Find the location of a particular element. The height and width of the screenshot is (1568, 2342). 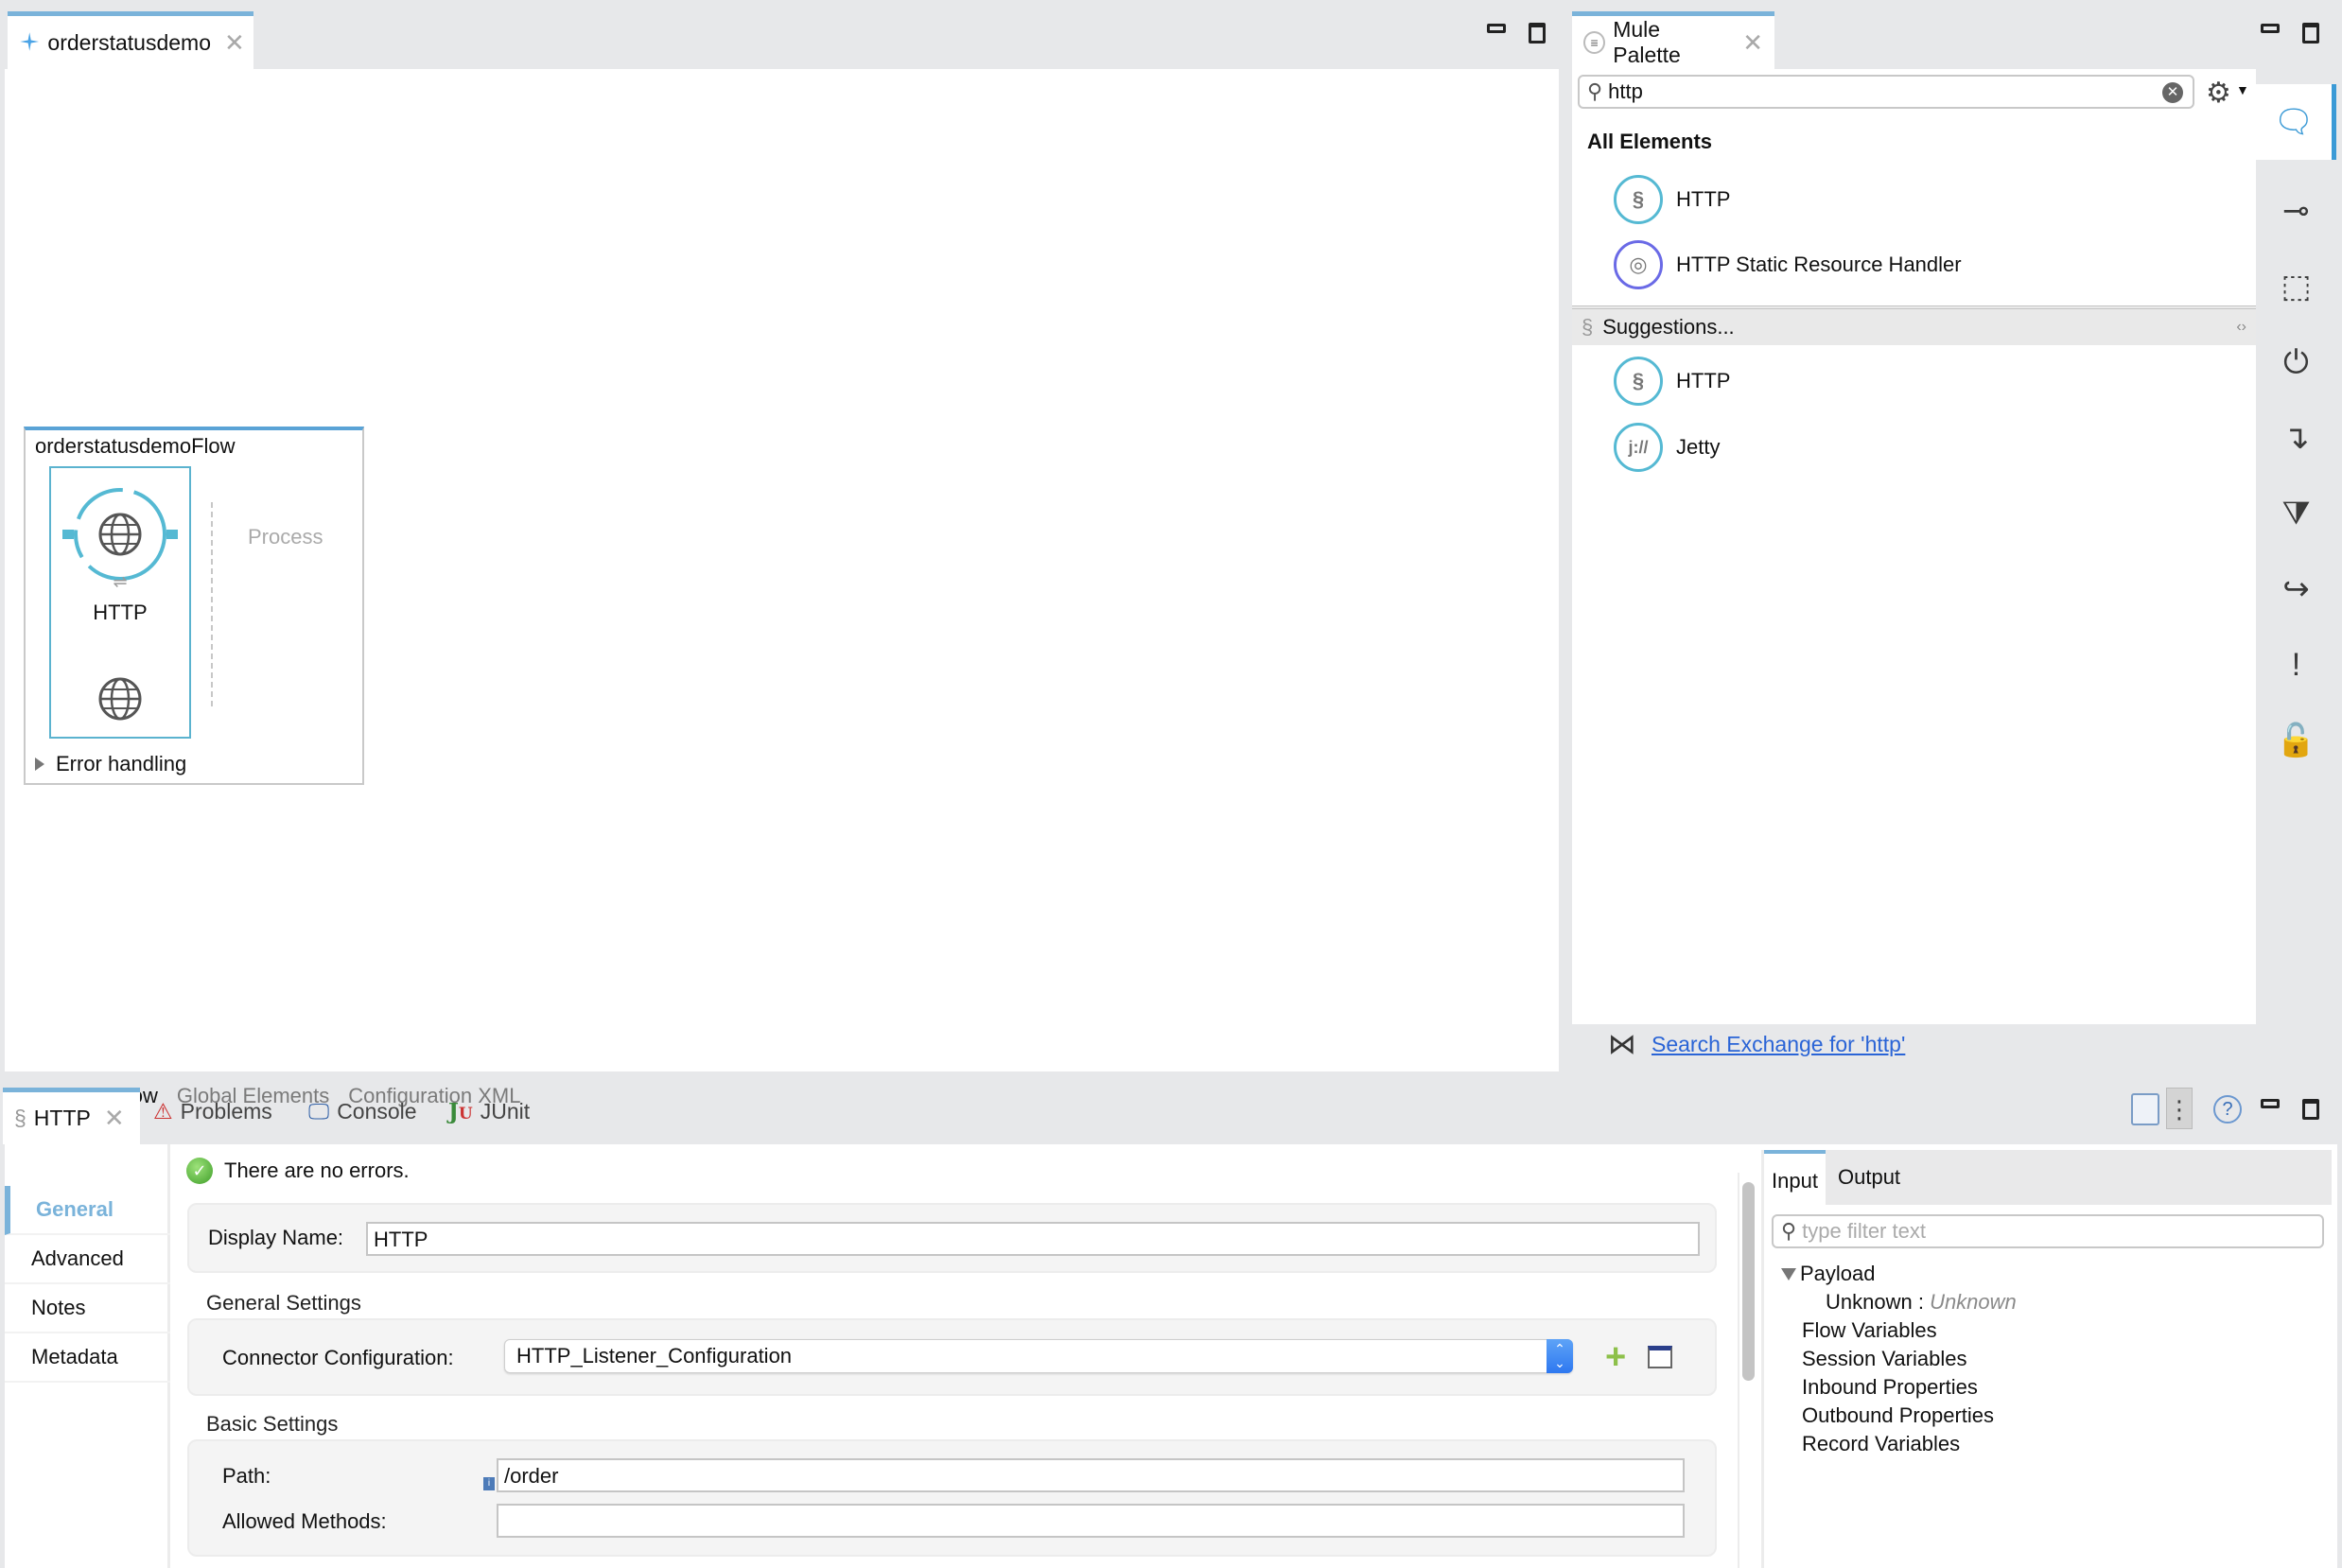

flow-name: orderstatusdemoFlow is located at coordinates (135, 446).